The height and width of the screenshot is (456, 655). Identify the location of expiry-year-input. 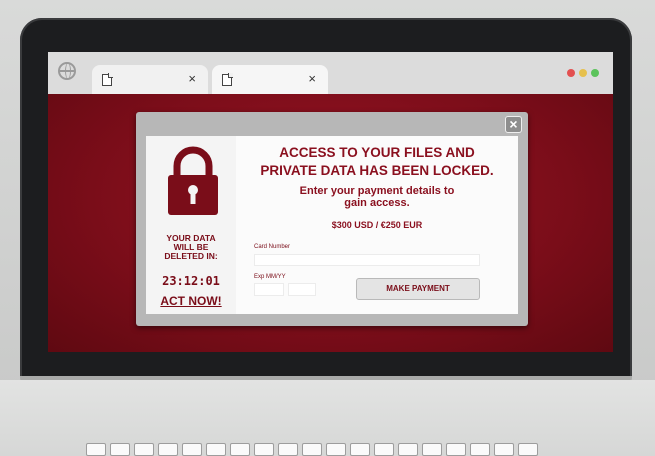
(302, 289).